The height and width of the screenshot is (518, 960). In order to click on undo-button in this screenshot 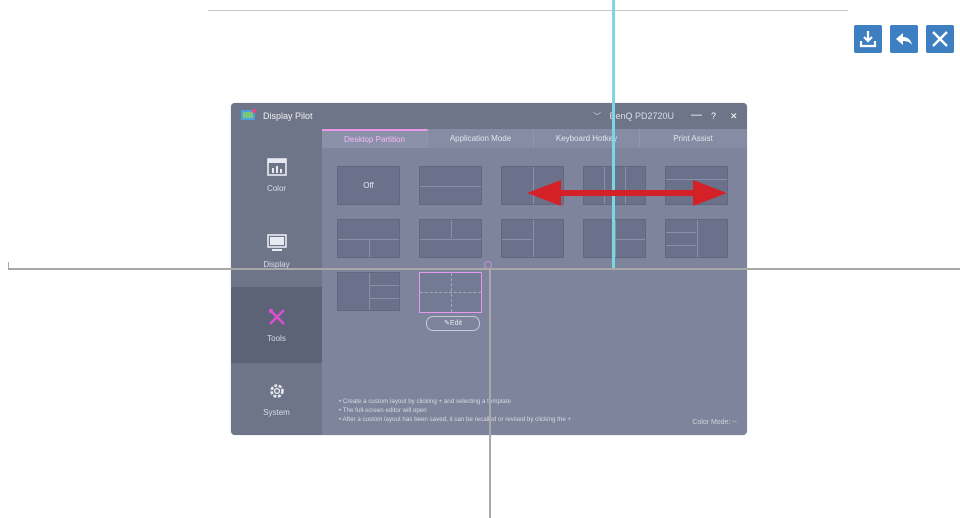, I will do `click(904, 39)`.